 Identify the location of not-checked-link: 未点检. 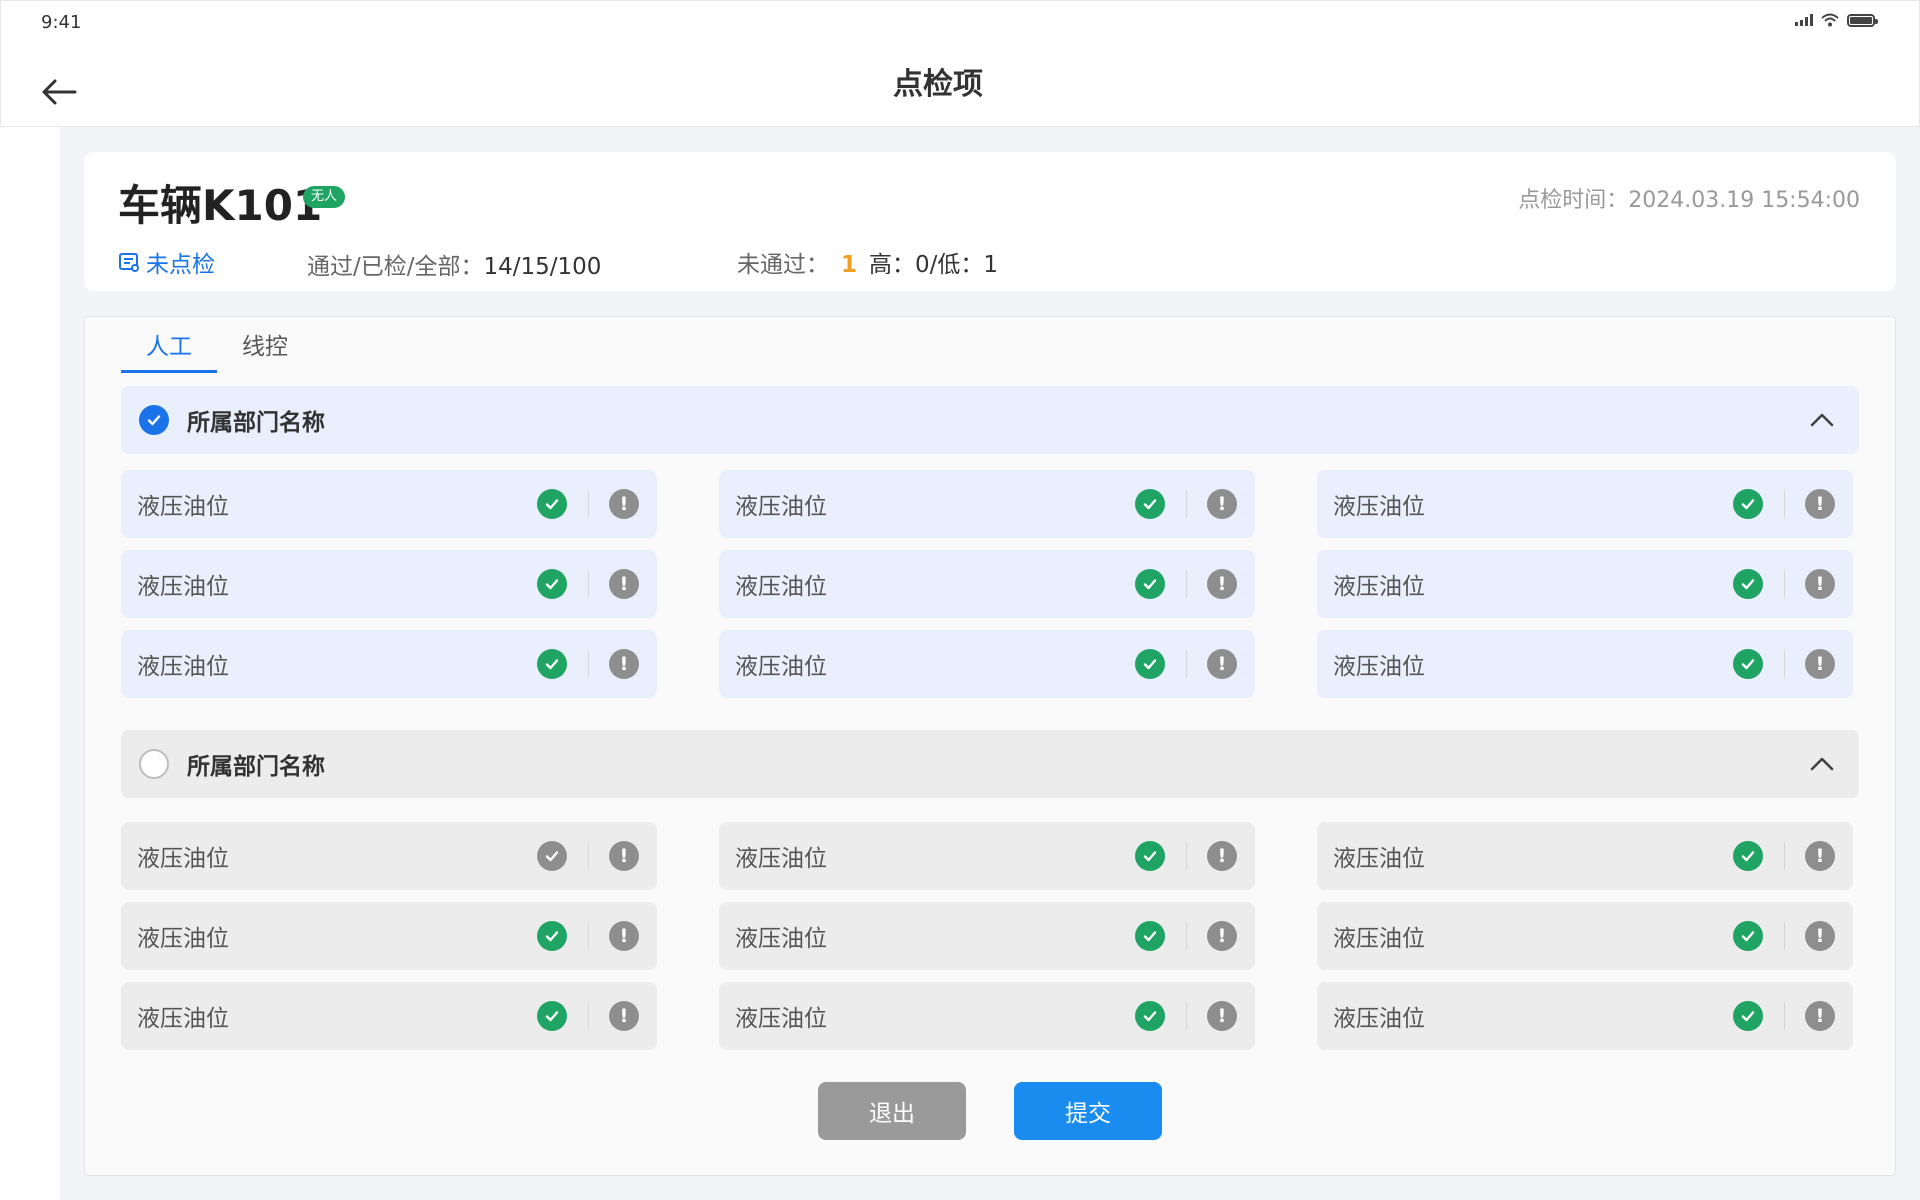
(166, 262).